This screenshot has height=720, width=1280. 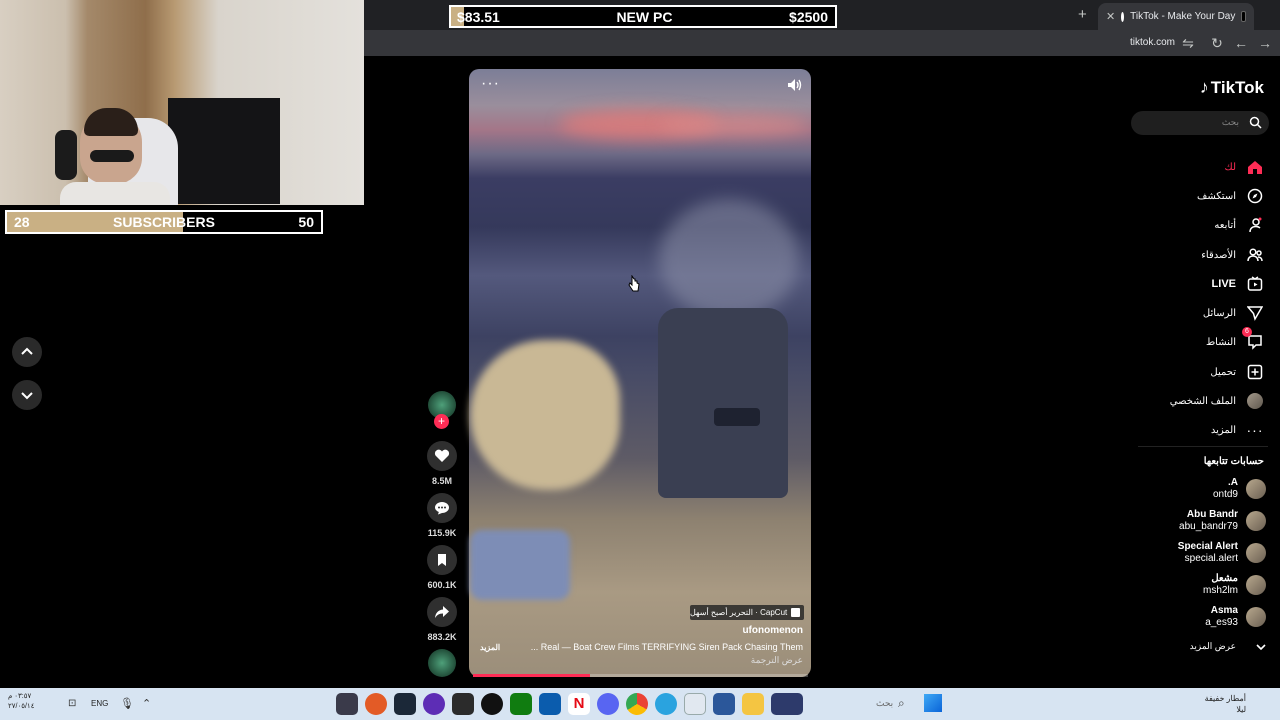 What do you see at coordinates (751, 630) in the screenshot?
I see `video-author: ufonomenon` at bounding box center [751, 630].